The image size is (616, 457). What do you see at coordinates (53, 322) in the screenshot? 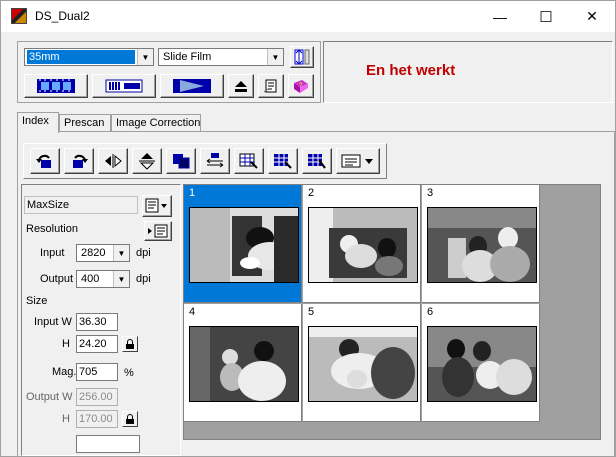
I see `input-width-label: Input W` at bounding box center [53, 322].